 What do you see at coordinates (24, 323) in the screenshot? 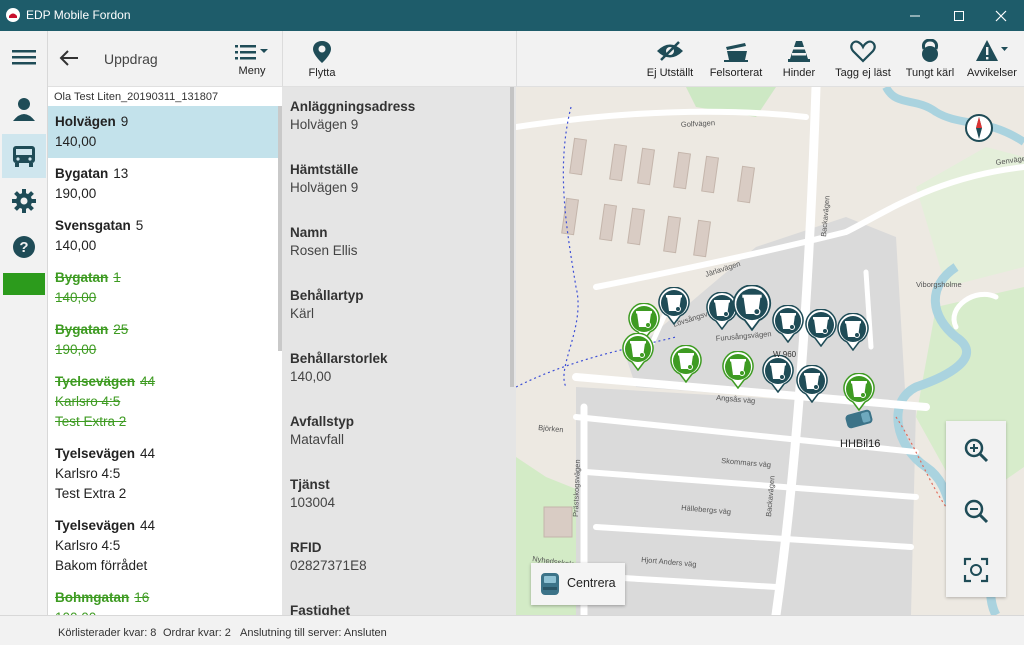
I see `nav-rail: ?` at bounding box center [24, 323].